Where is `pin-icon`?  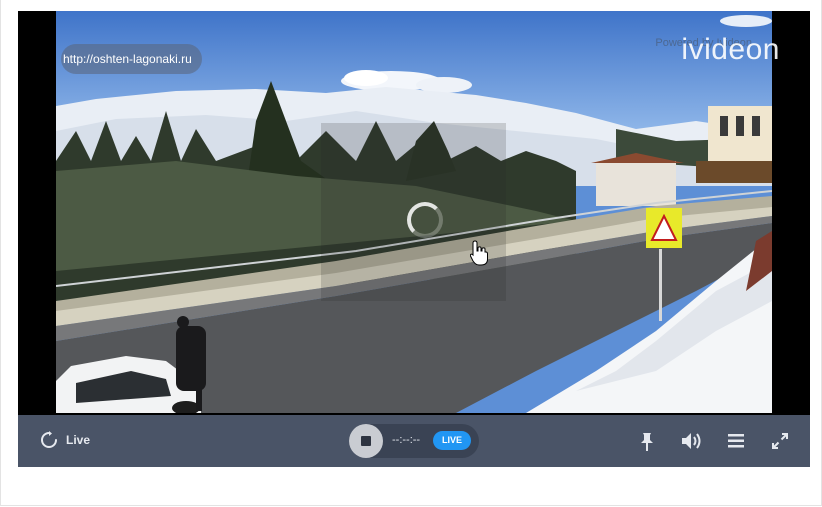 pin-icon is located at coordinates (647, 442).